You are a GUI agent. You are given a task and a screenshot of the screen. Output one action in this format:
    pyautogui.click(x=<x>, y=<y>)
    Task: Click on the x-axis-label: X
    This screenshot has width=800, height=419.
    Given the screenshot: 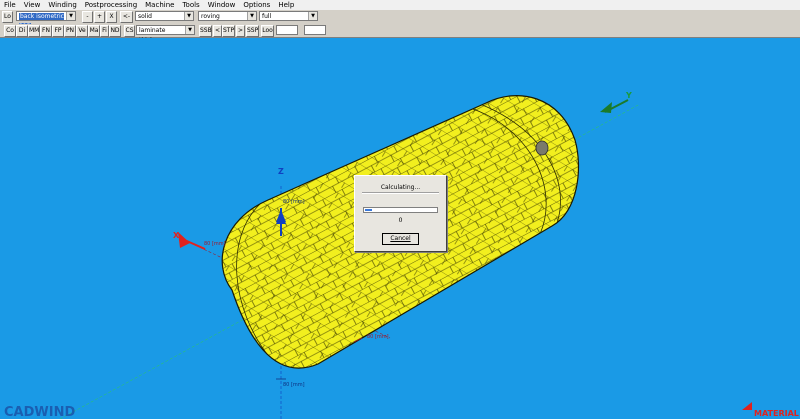 What is the action you would take?
    pyautogui.click(x=176, y=235)
    